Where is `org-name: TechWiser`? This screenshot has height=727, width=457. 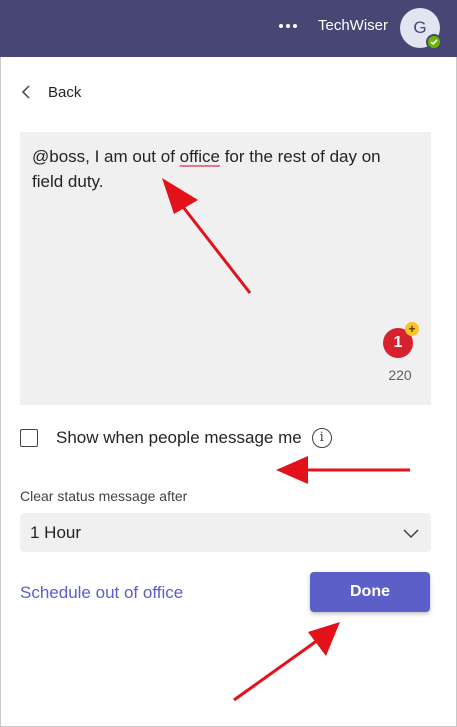 org-name: TechWiser is located at coordinates (353, 25).